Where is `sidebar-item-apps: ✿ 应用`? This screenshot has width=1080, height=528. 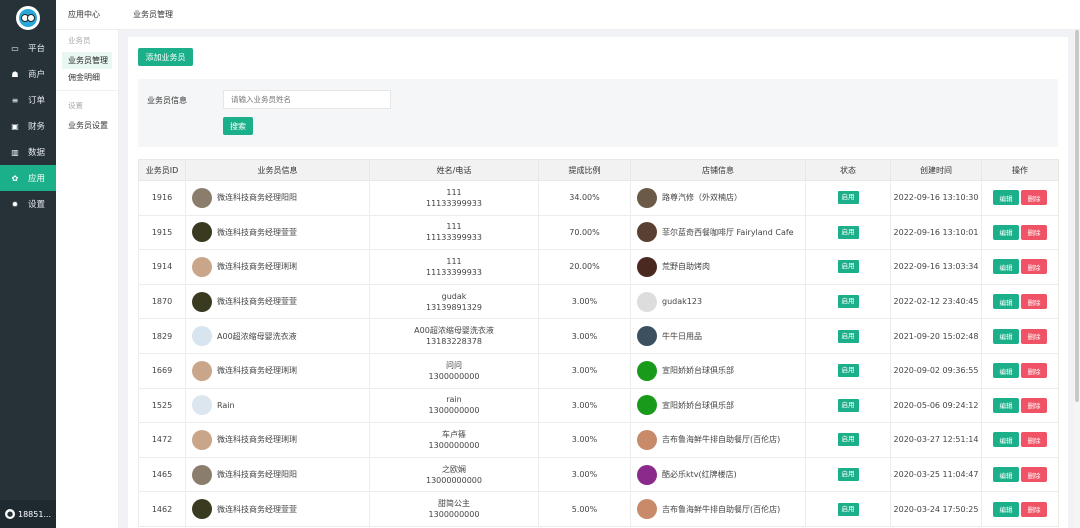
sidebar-item-apps: ✿ 应用 is located at coordinates (28, 178).